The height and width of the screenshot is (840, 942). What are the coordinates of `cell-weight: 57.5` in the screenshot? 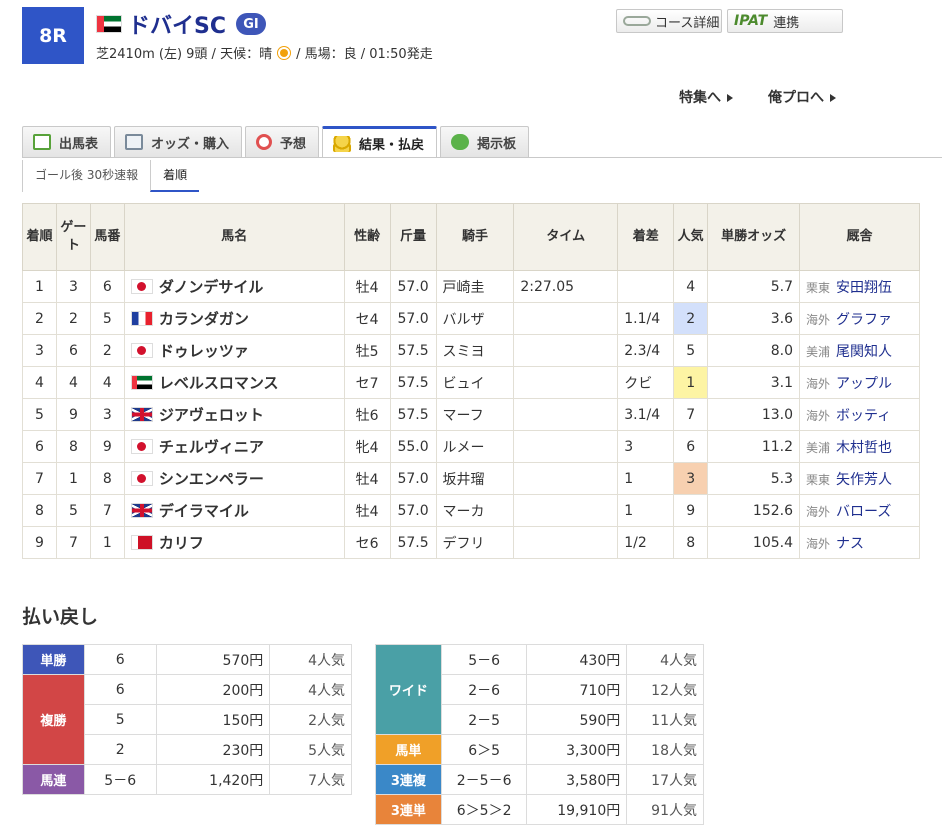 It's located at (413, 350).